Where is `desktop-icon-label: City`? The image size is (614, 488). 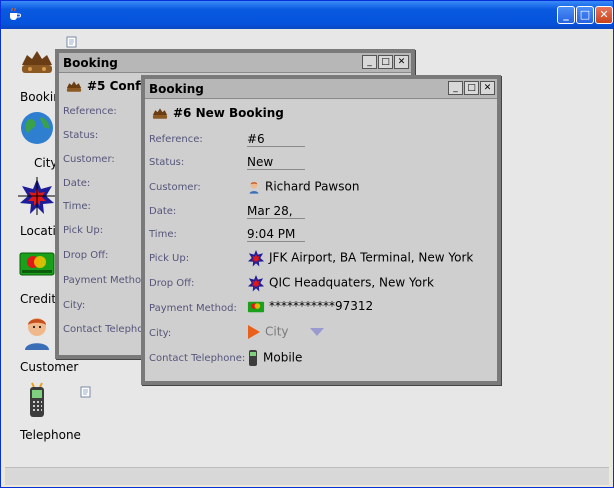
desktop-icon-label: City is located at coordinates (46, 163).